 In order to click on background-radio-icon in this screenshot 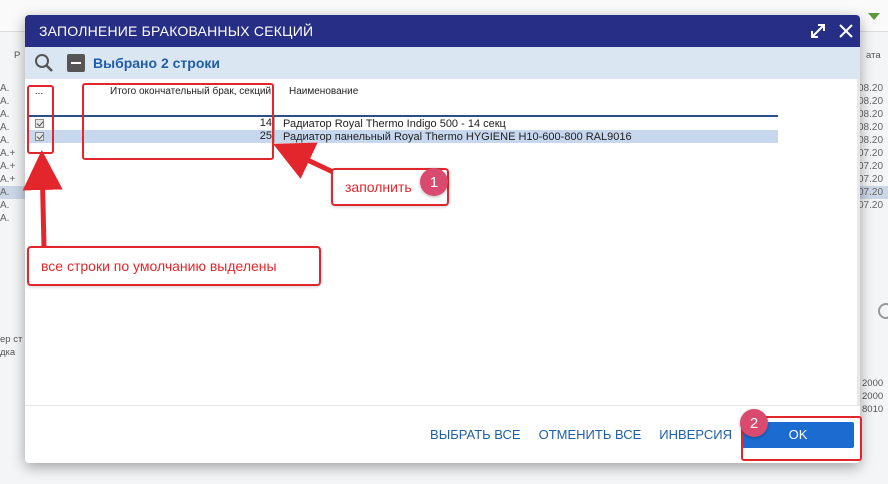, I will do `click(883, 311)`.